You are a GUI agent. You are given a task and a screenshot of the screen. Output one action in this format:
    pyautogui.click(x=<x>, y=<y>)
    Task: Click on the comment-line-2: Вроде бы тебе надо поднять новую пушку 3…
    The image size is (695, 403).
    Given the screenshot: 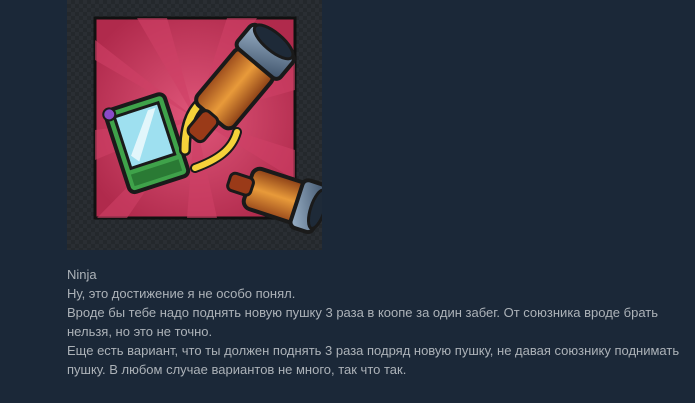 What is the action you would take?
    pyautogui.click(x=362, y=322)
    